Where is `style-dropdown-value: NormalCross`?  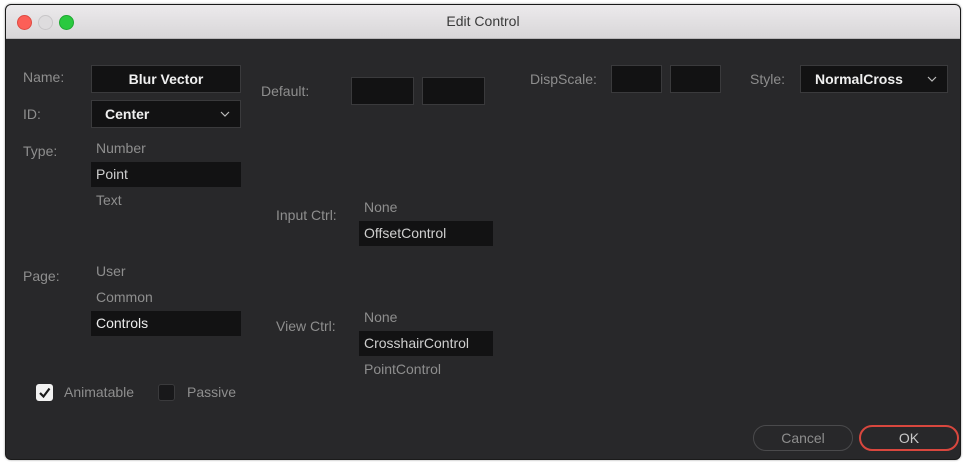 style-dropdown-value: NormalCross is located at coordinates (859, 79).